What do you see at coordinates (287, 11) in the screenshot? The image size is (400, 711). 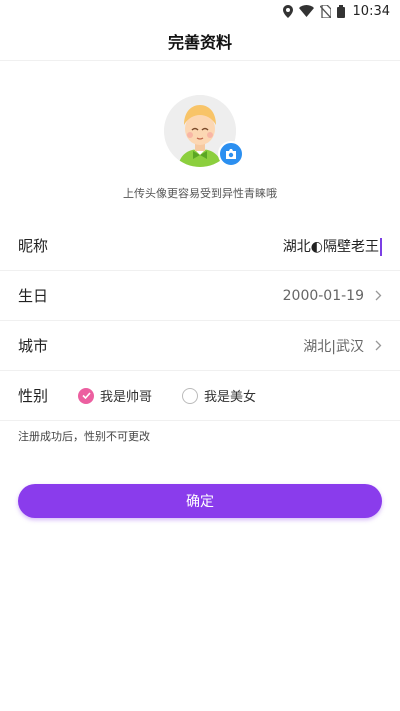 I see `location-icon` at bounding box center [287, 11].